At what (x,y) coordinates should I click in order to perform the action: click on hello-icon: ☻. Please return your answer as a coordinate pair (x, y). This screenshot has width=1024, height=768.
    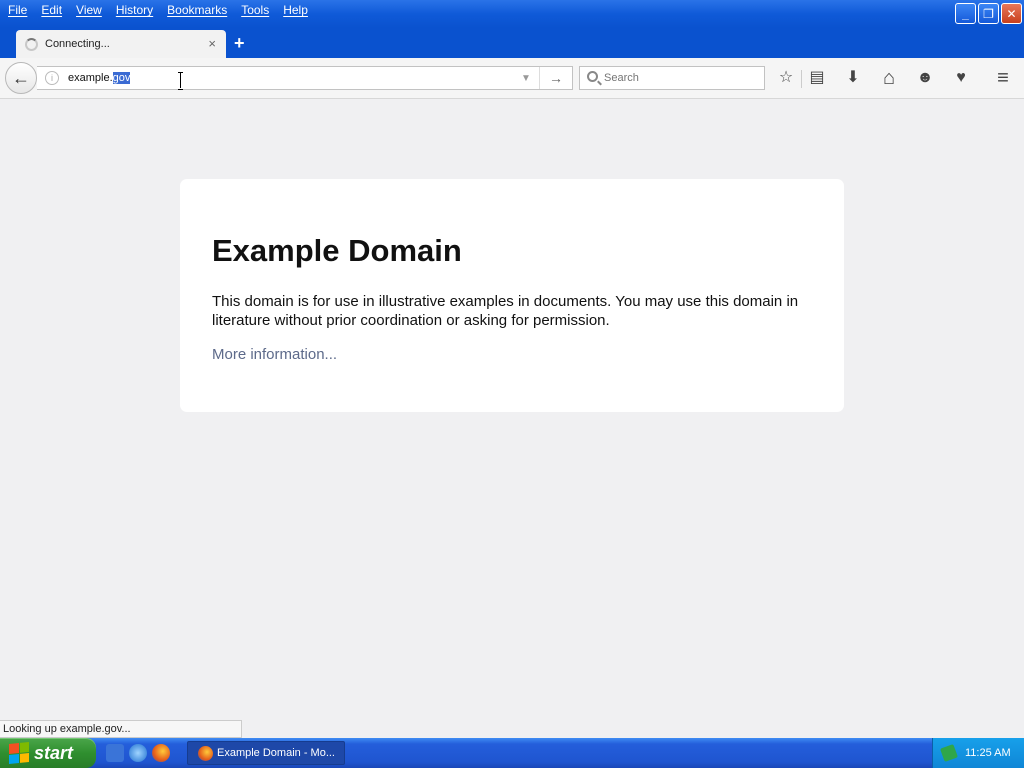
    Looking at the image, I should click on (925, 78).